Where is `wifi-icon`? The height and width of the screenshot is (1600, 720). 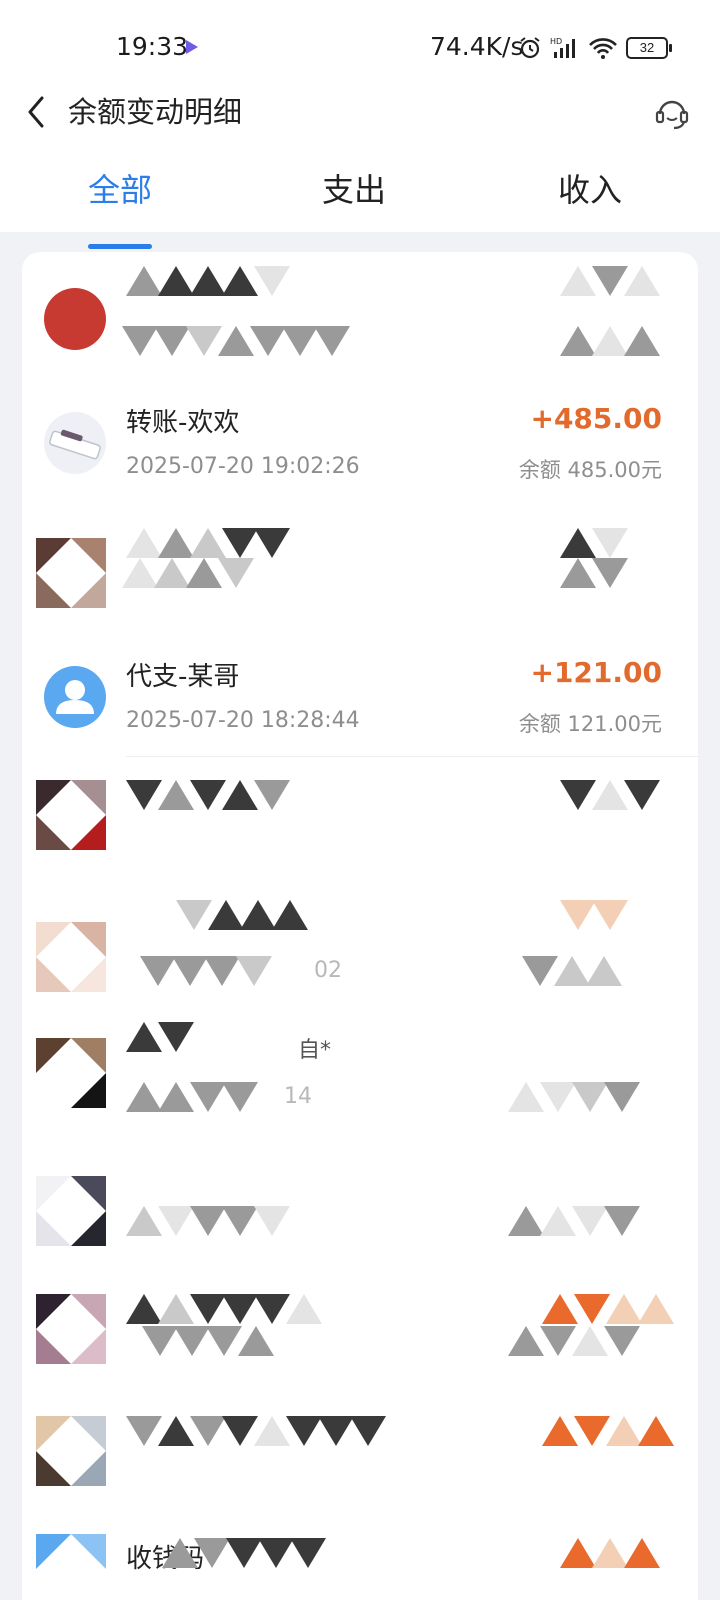 wifi-icon is located at coordinates (603, 48).